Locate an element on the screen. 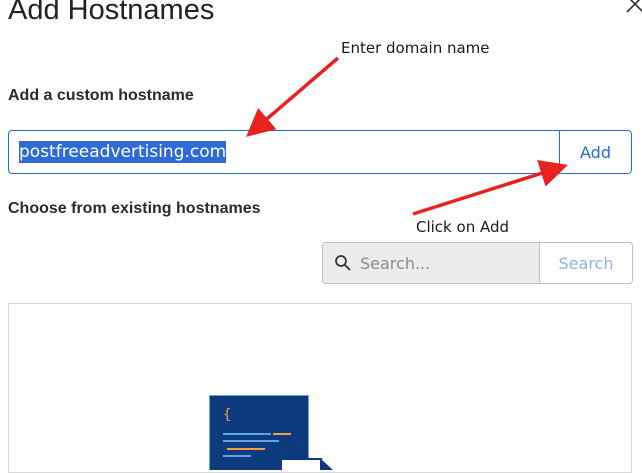 This screenshot has width=642, height=473. existing-hostnames-label: Choose from existing hostnames is located at coordinates (134, 208).